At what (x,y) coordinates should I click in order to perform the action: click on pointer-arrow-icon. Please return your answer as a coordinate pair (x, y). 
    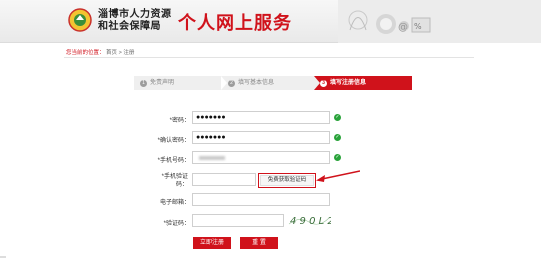
    Looking at the image, I should click on (338, 176).